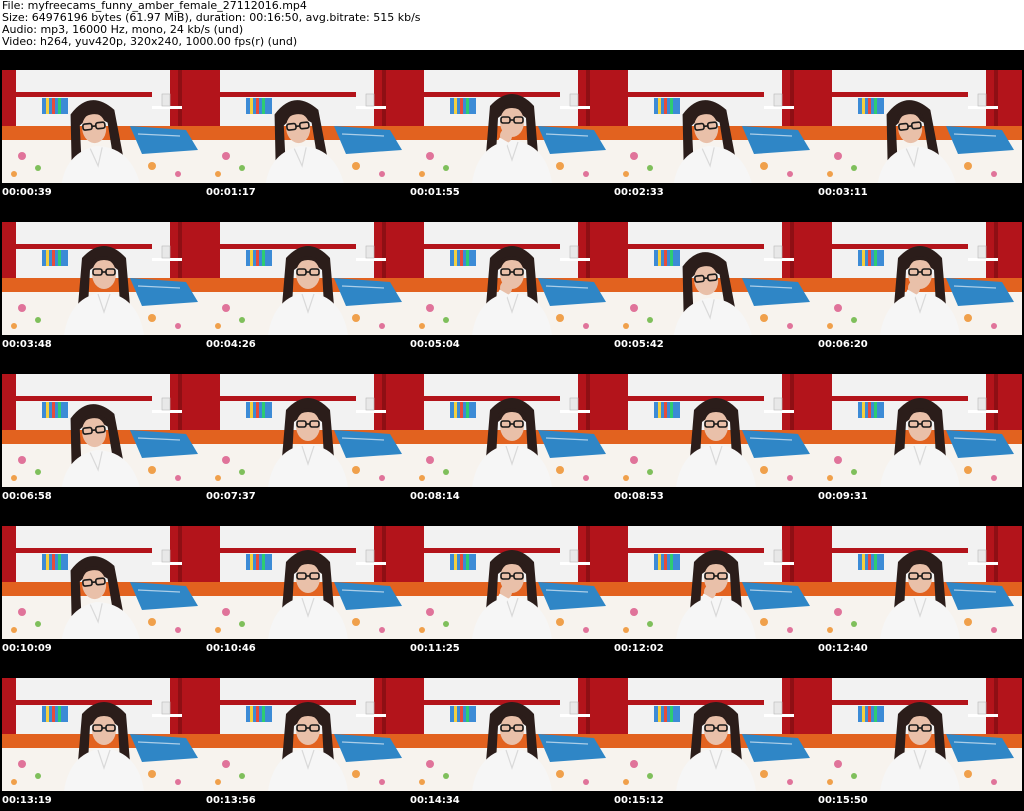 Image resolution: width=1024 pixels, height=811 pixels. Describe the element at coordinates (843, 496) in the screenshot. I see `thumbnail-timestamp: 00:09:31` at that location.